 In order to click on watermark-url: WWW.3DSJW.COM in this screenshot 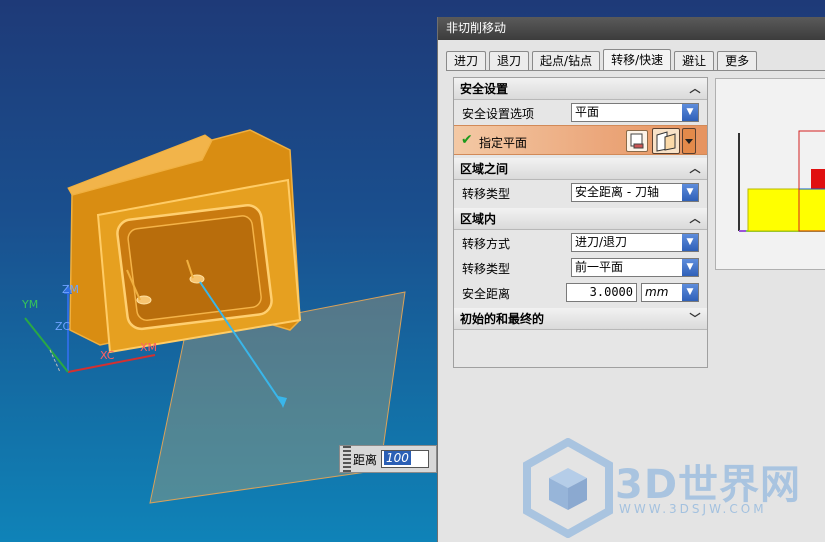, I will do `click(693, 509)`.